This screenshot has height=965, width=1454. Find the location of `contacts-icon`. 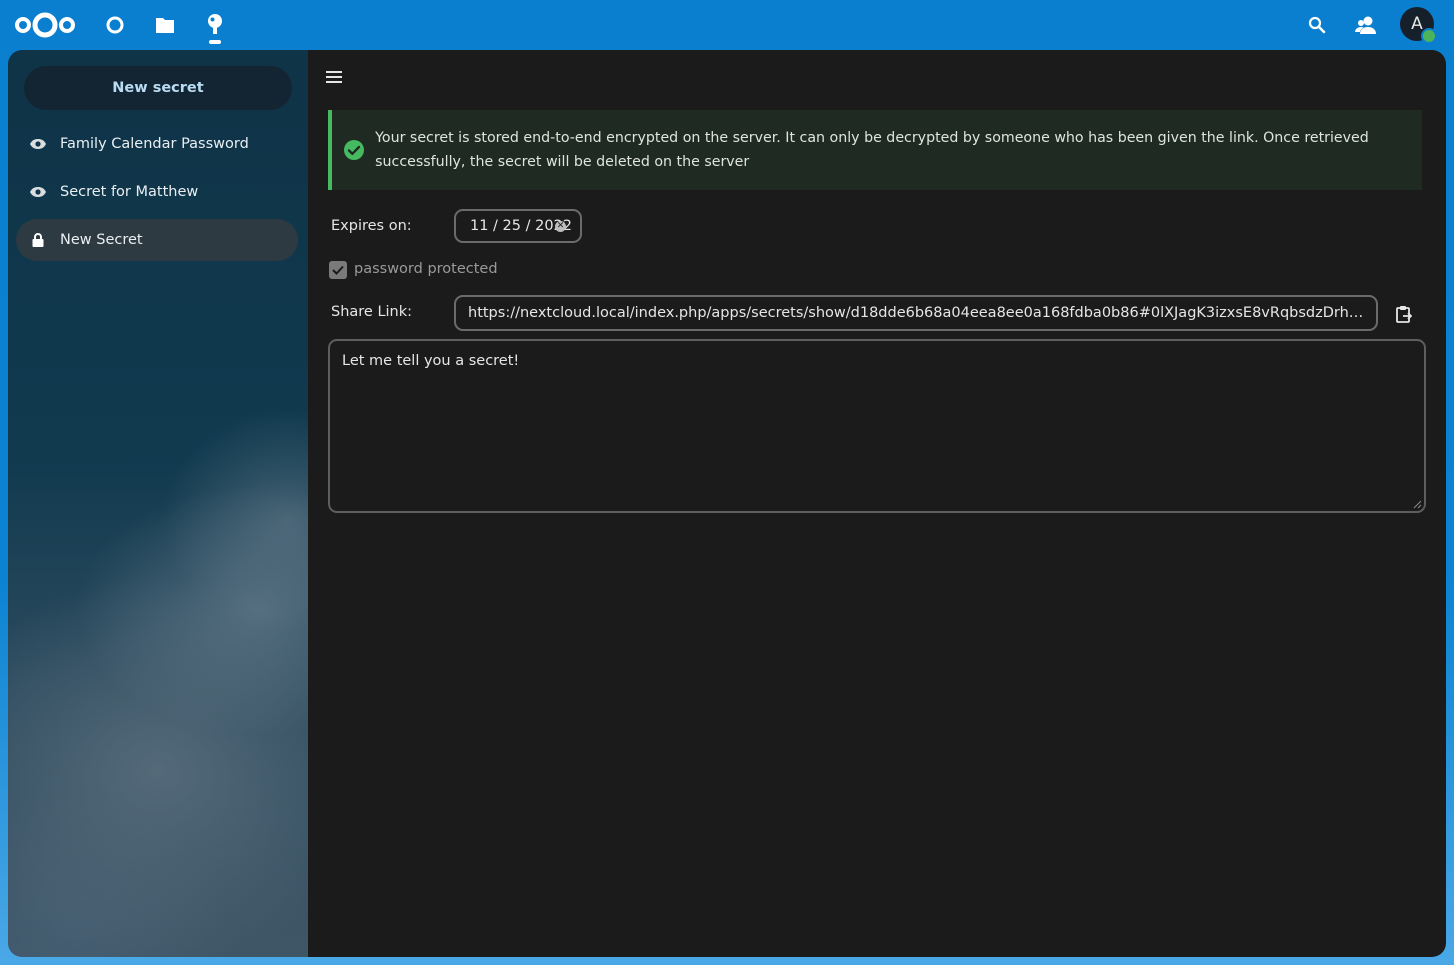

contacts-icon is located at coordinates (1366, 25).